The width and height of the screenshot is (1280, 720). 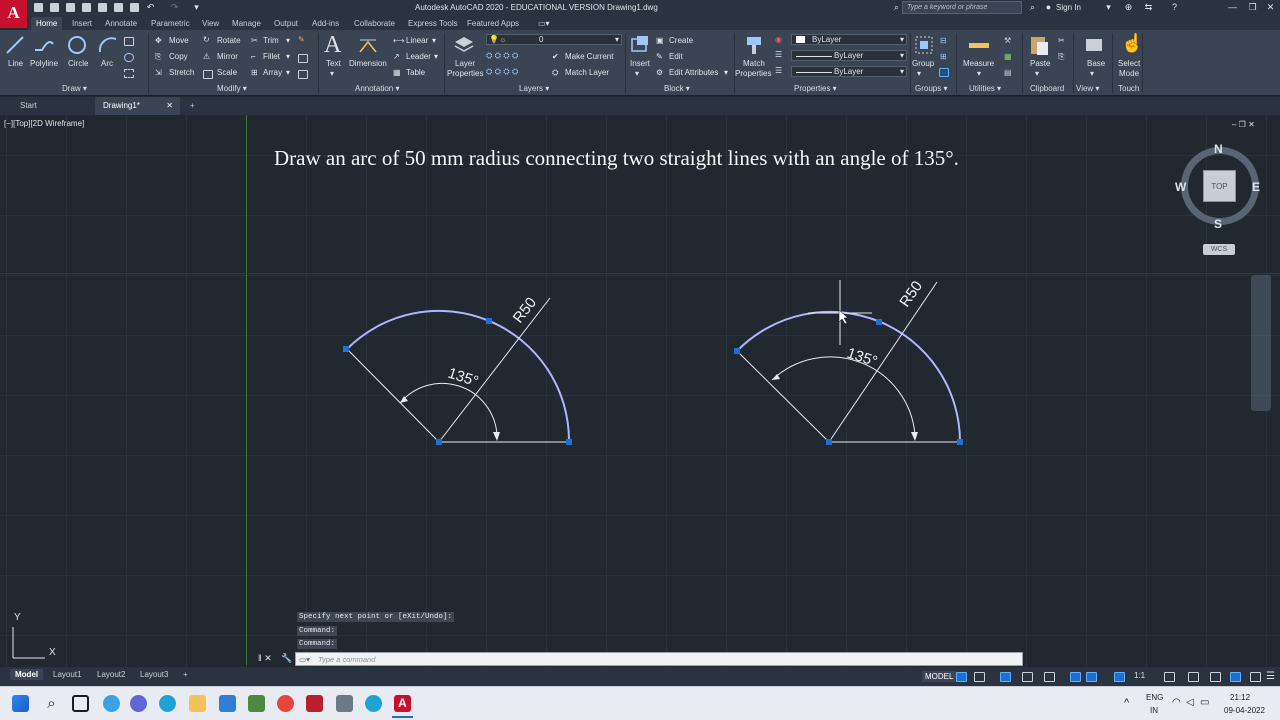 What do you see at coordinates (961, 677) in the screenshot?
I see `grid-toggle-icon` at bounding box center [961, 677].